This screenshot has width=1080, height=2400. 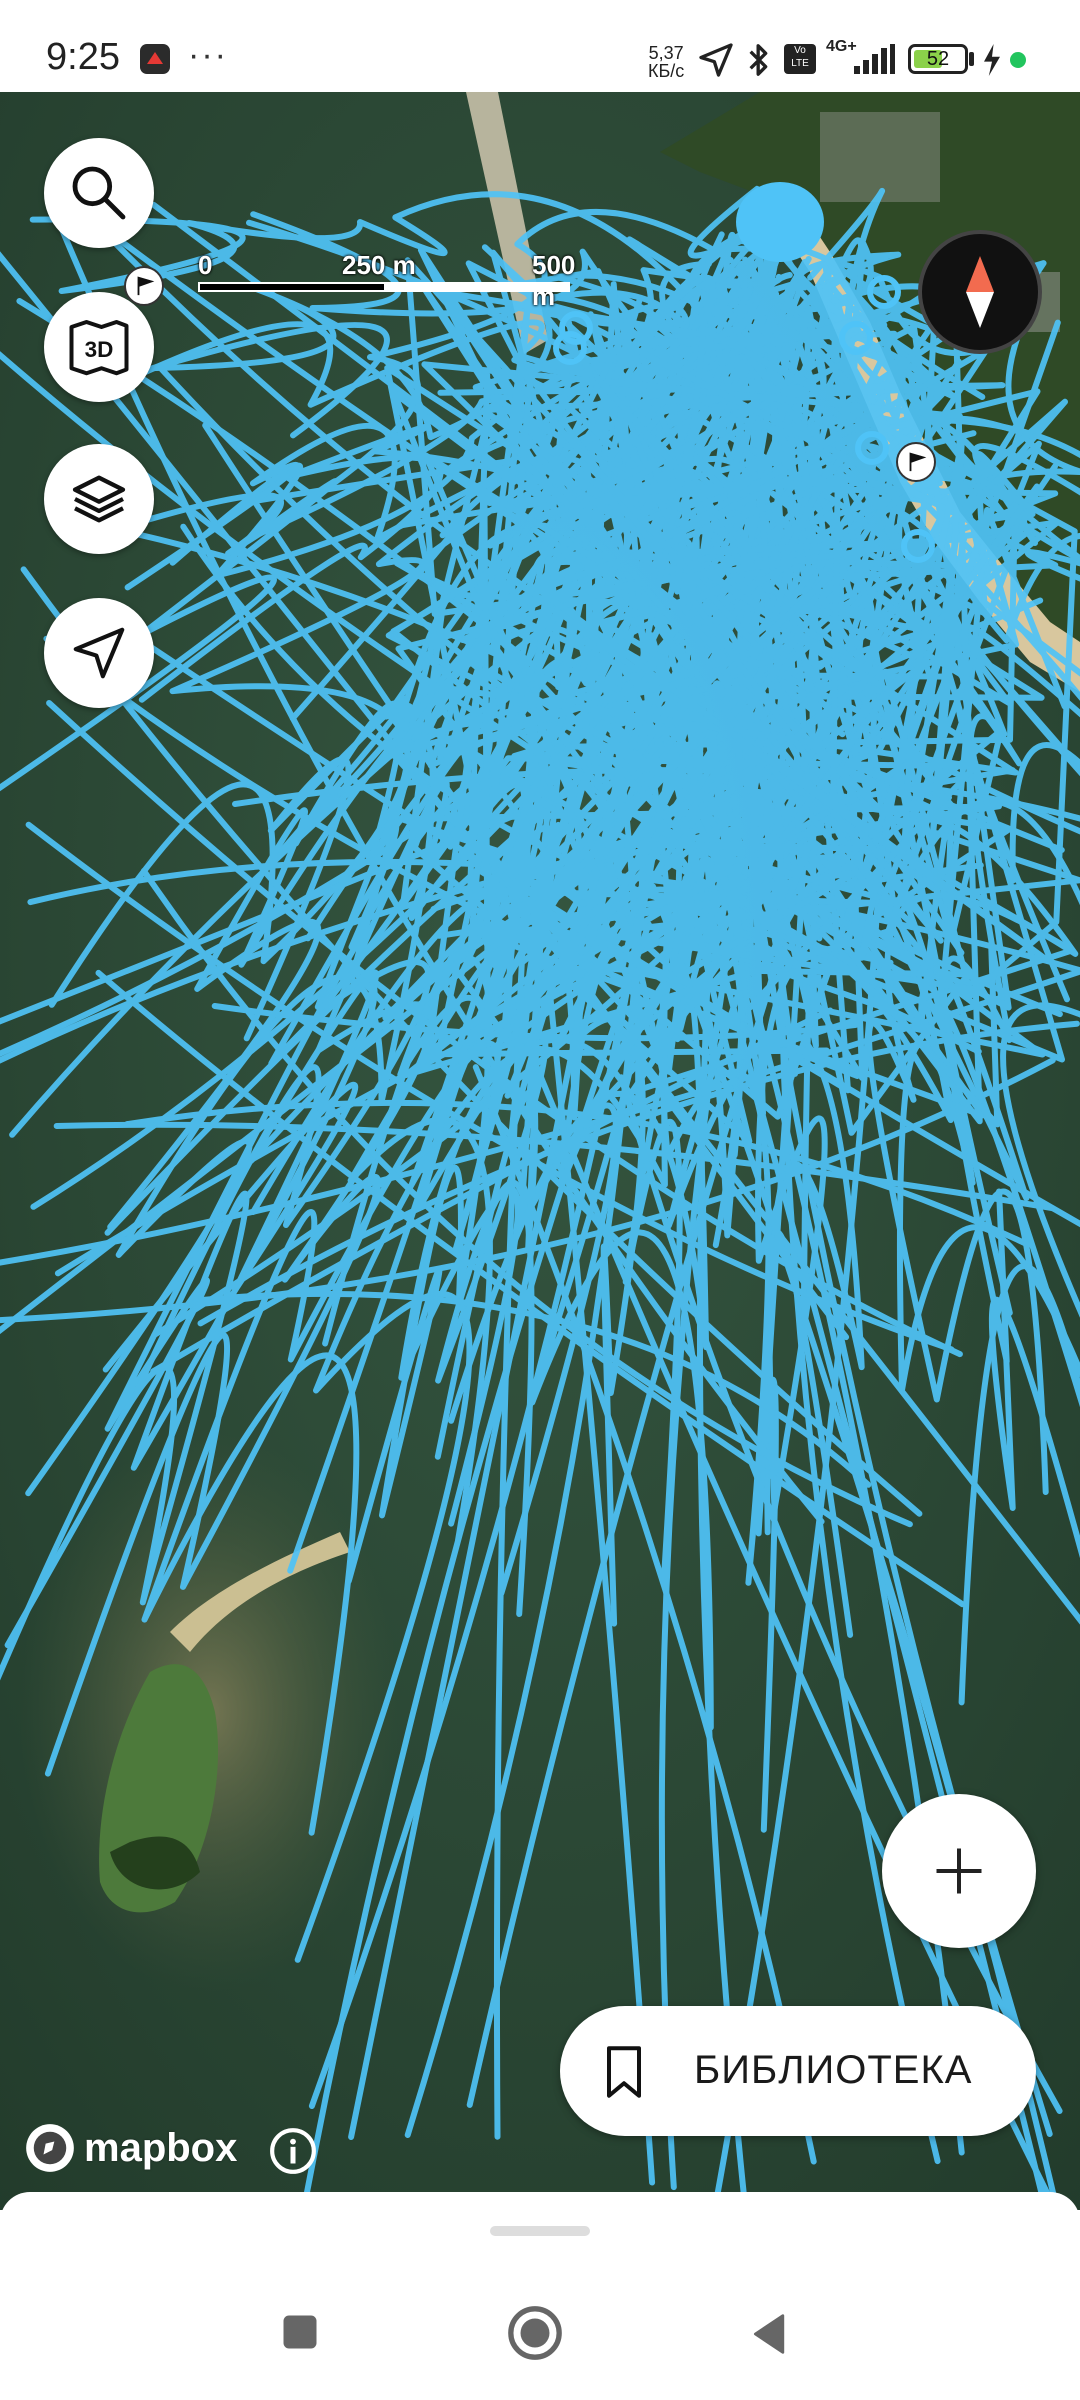 What do you see at coordinates (1018, 60) in the screenshot?
I see `privacy-dot-icon` at bounding box center [1018, 60].